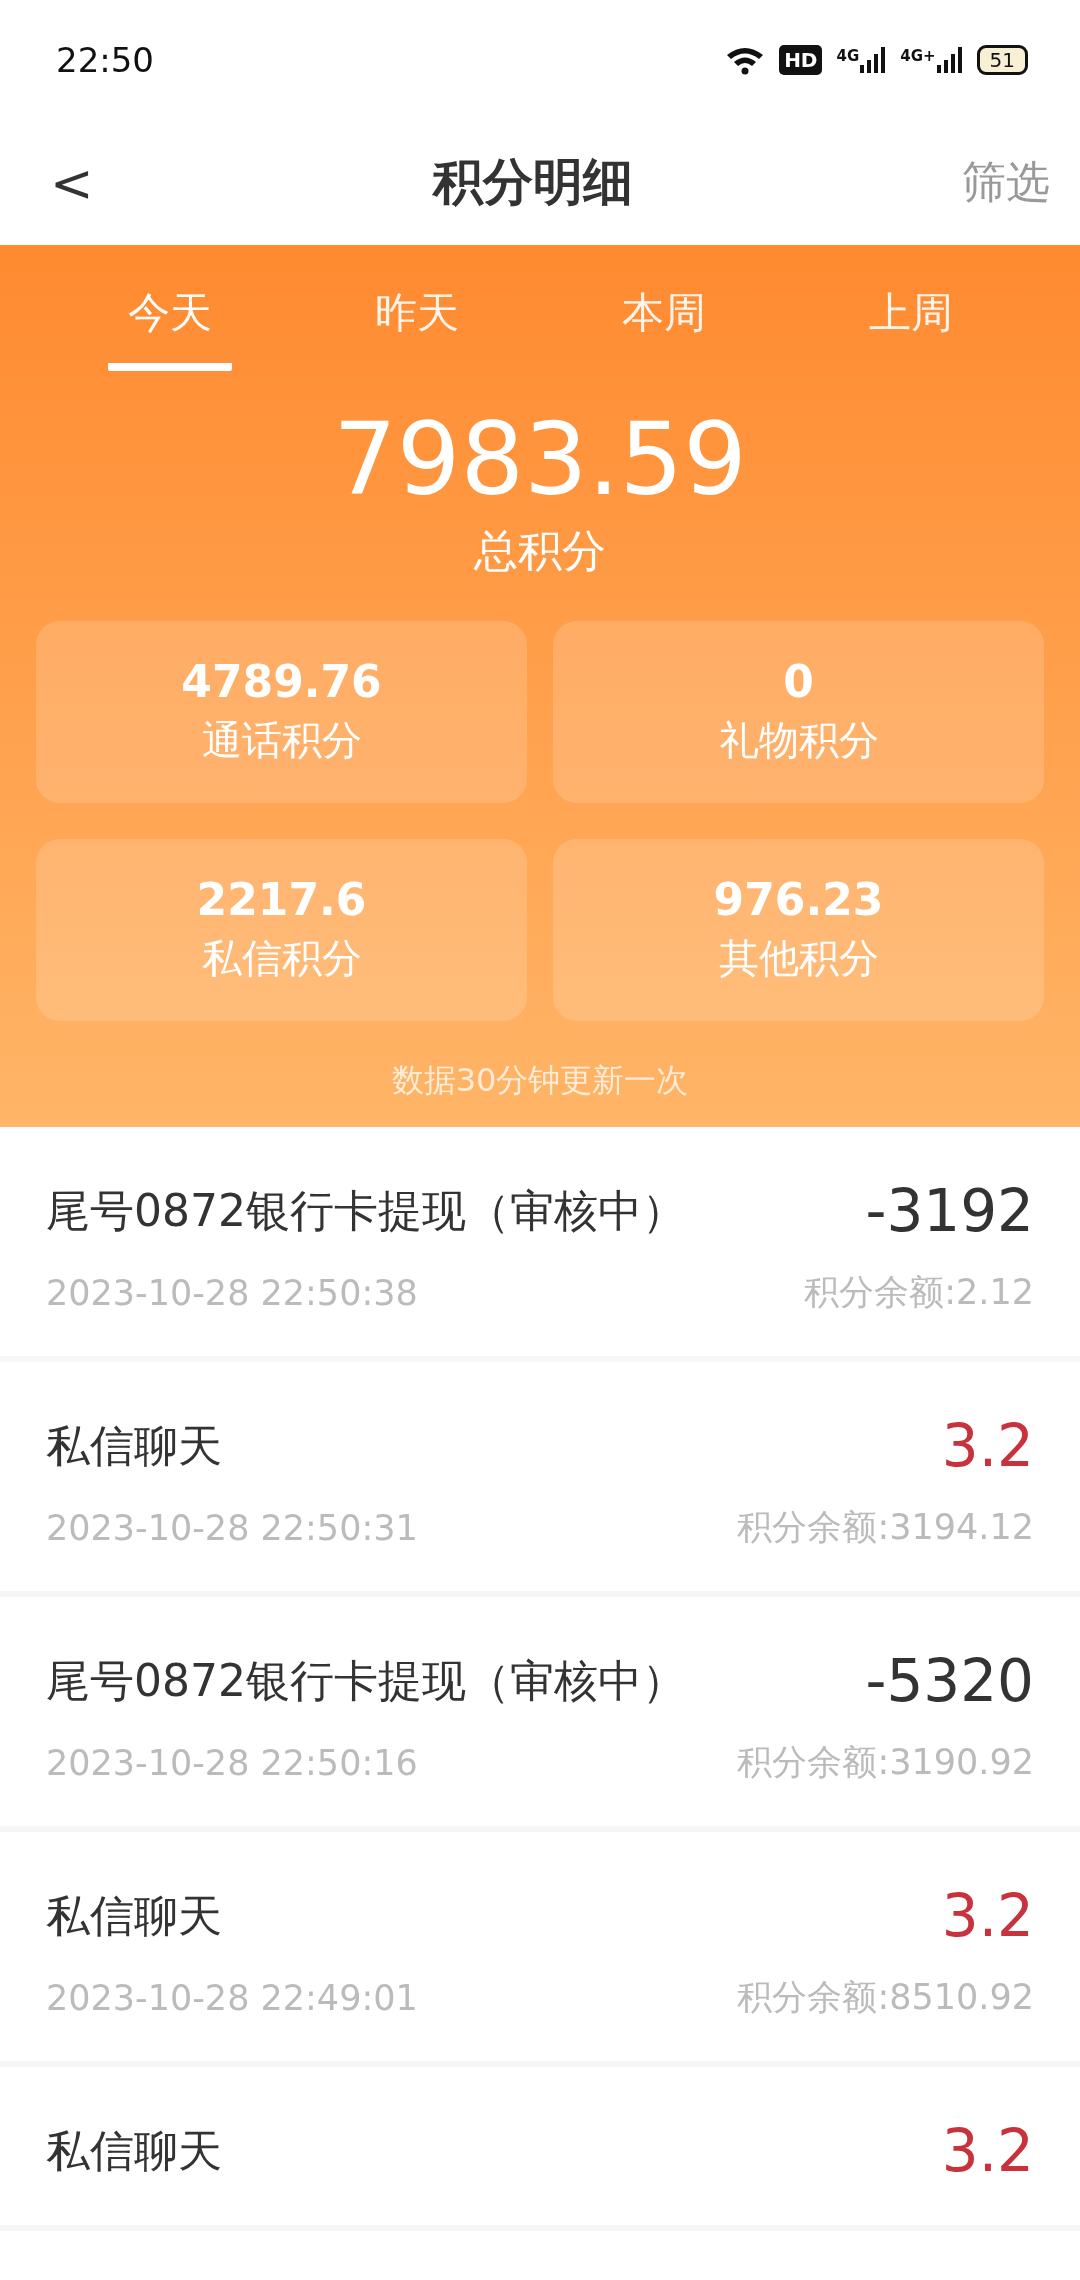 The width and height of the screenshot is (1080, 2280). What do you see at coordinates (885, 1997) in the screenshot?
I see `record-balance: 积分余额:8510.92` at bounding box center [885, 1997].